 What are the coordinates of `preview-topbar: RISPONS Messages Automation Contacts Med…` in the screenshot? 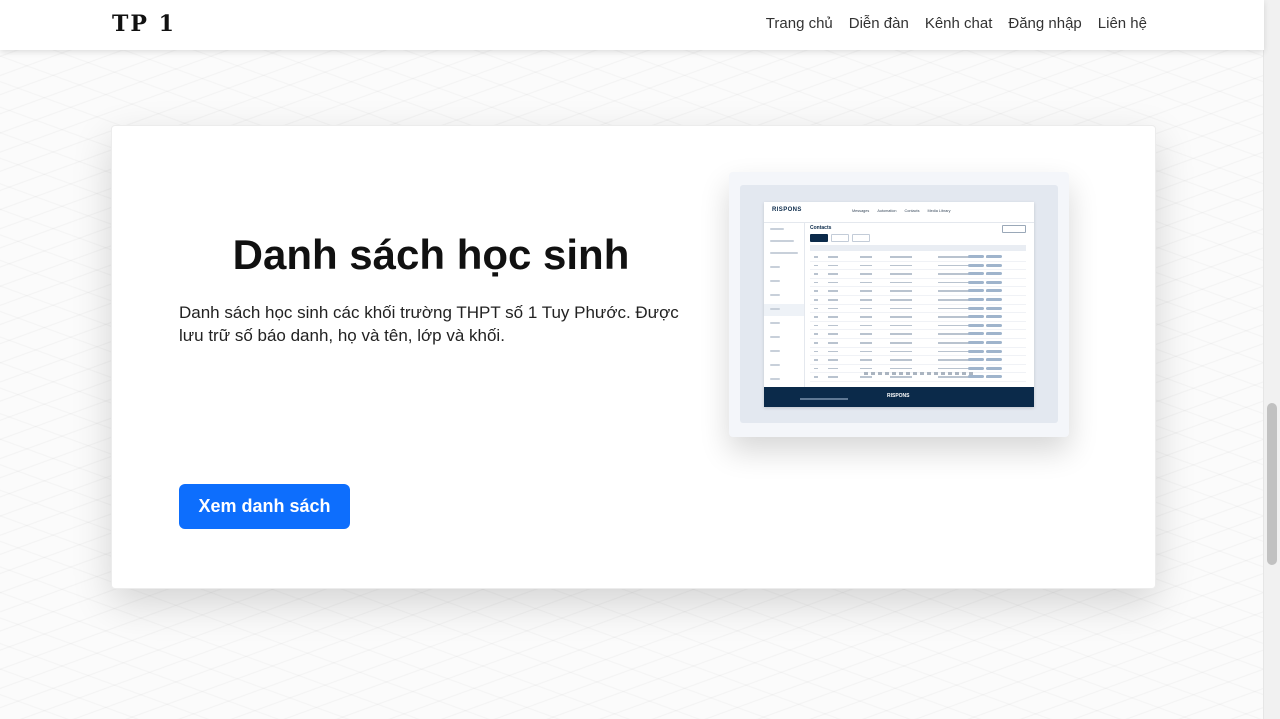 It's located at (899, 212).